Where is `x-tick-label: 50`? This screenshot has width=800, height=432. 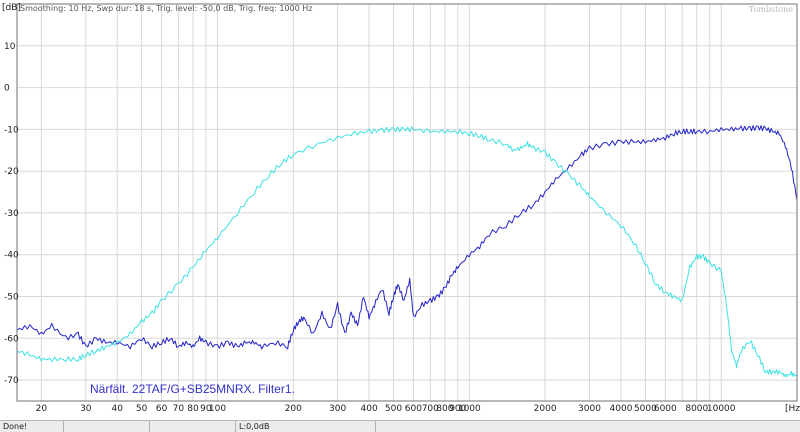 x-tick-label: 50 is located at coordinates (142, 409).